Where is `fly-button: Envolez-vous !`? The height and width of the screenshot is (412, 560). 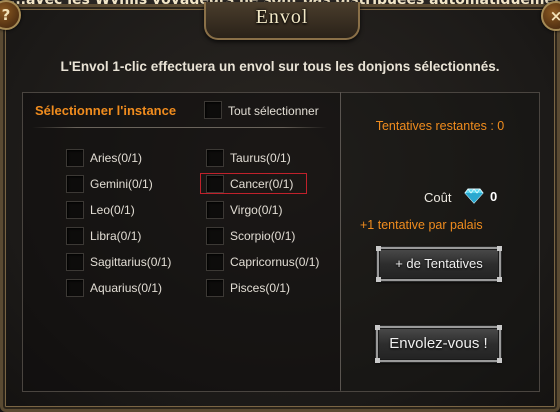 fly-button: Envolez-vous ! is located at coordinates (438, 344).